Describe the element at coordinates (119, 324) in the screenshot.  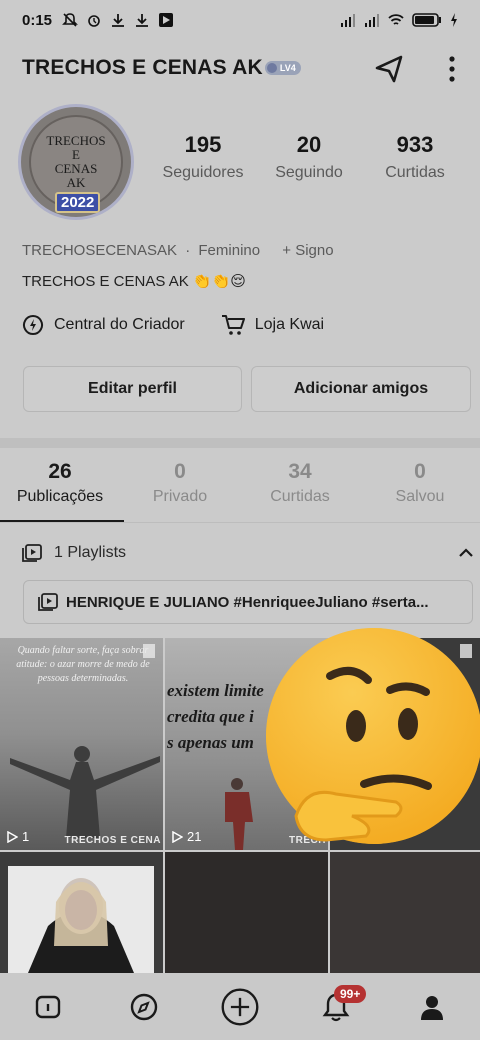
I see `creator-center-label: Central do Criador` at that location.